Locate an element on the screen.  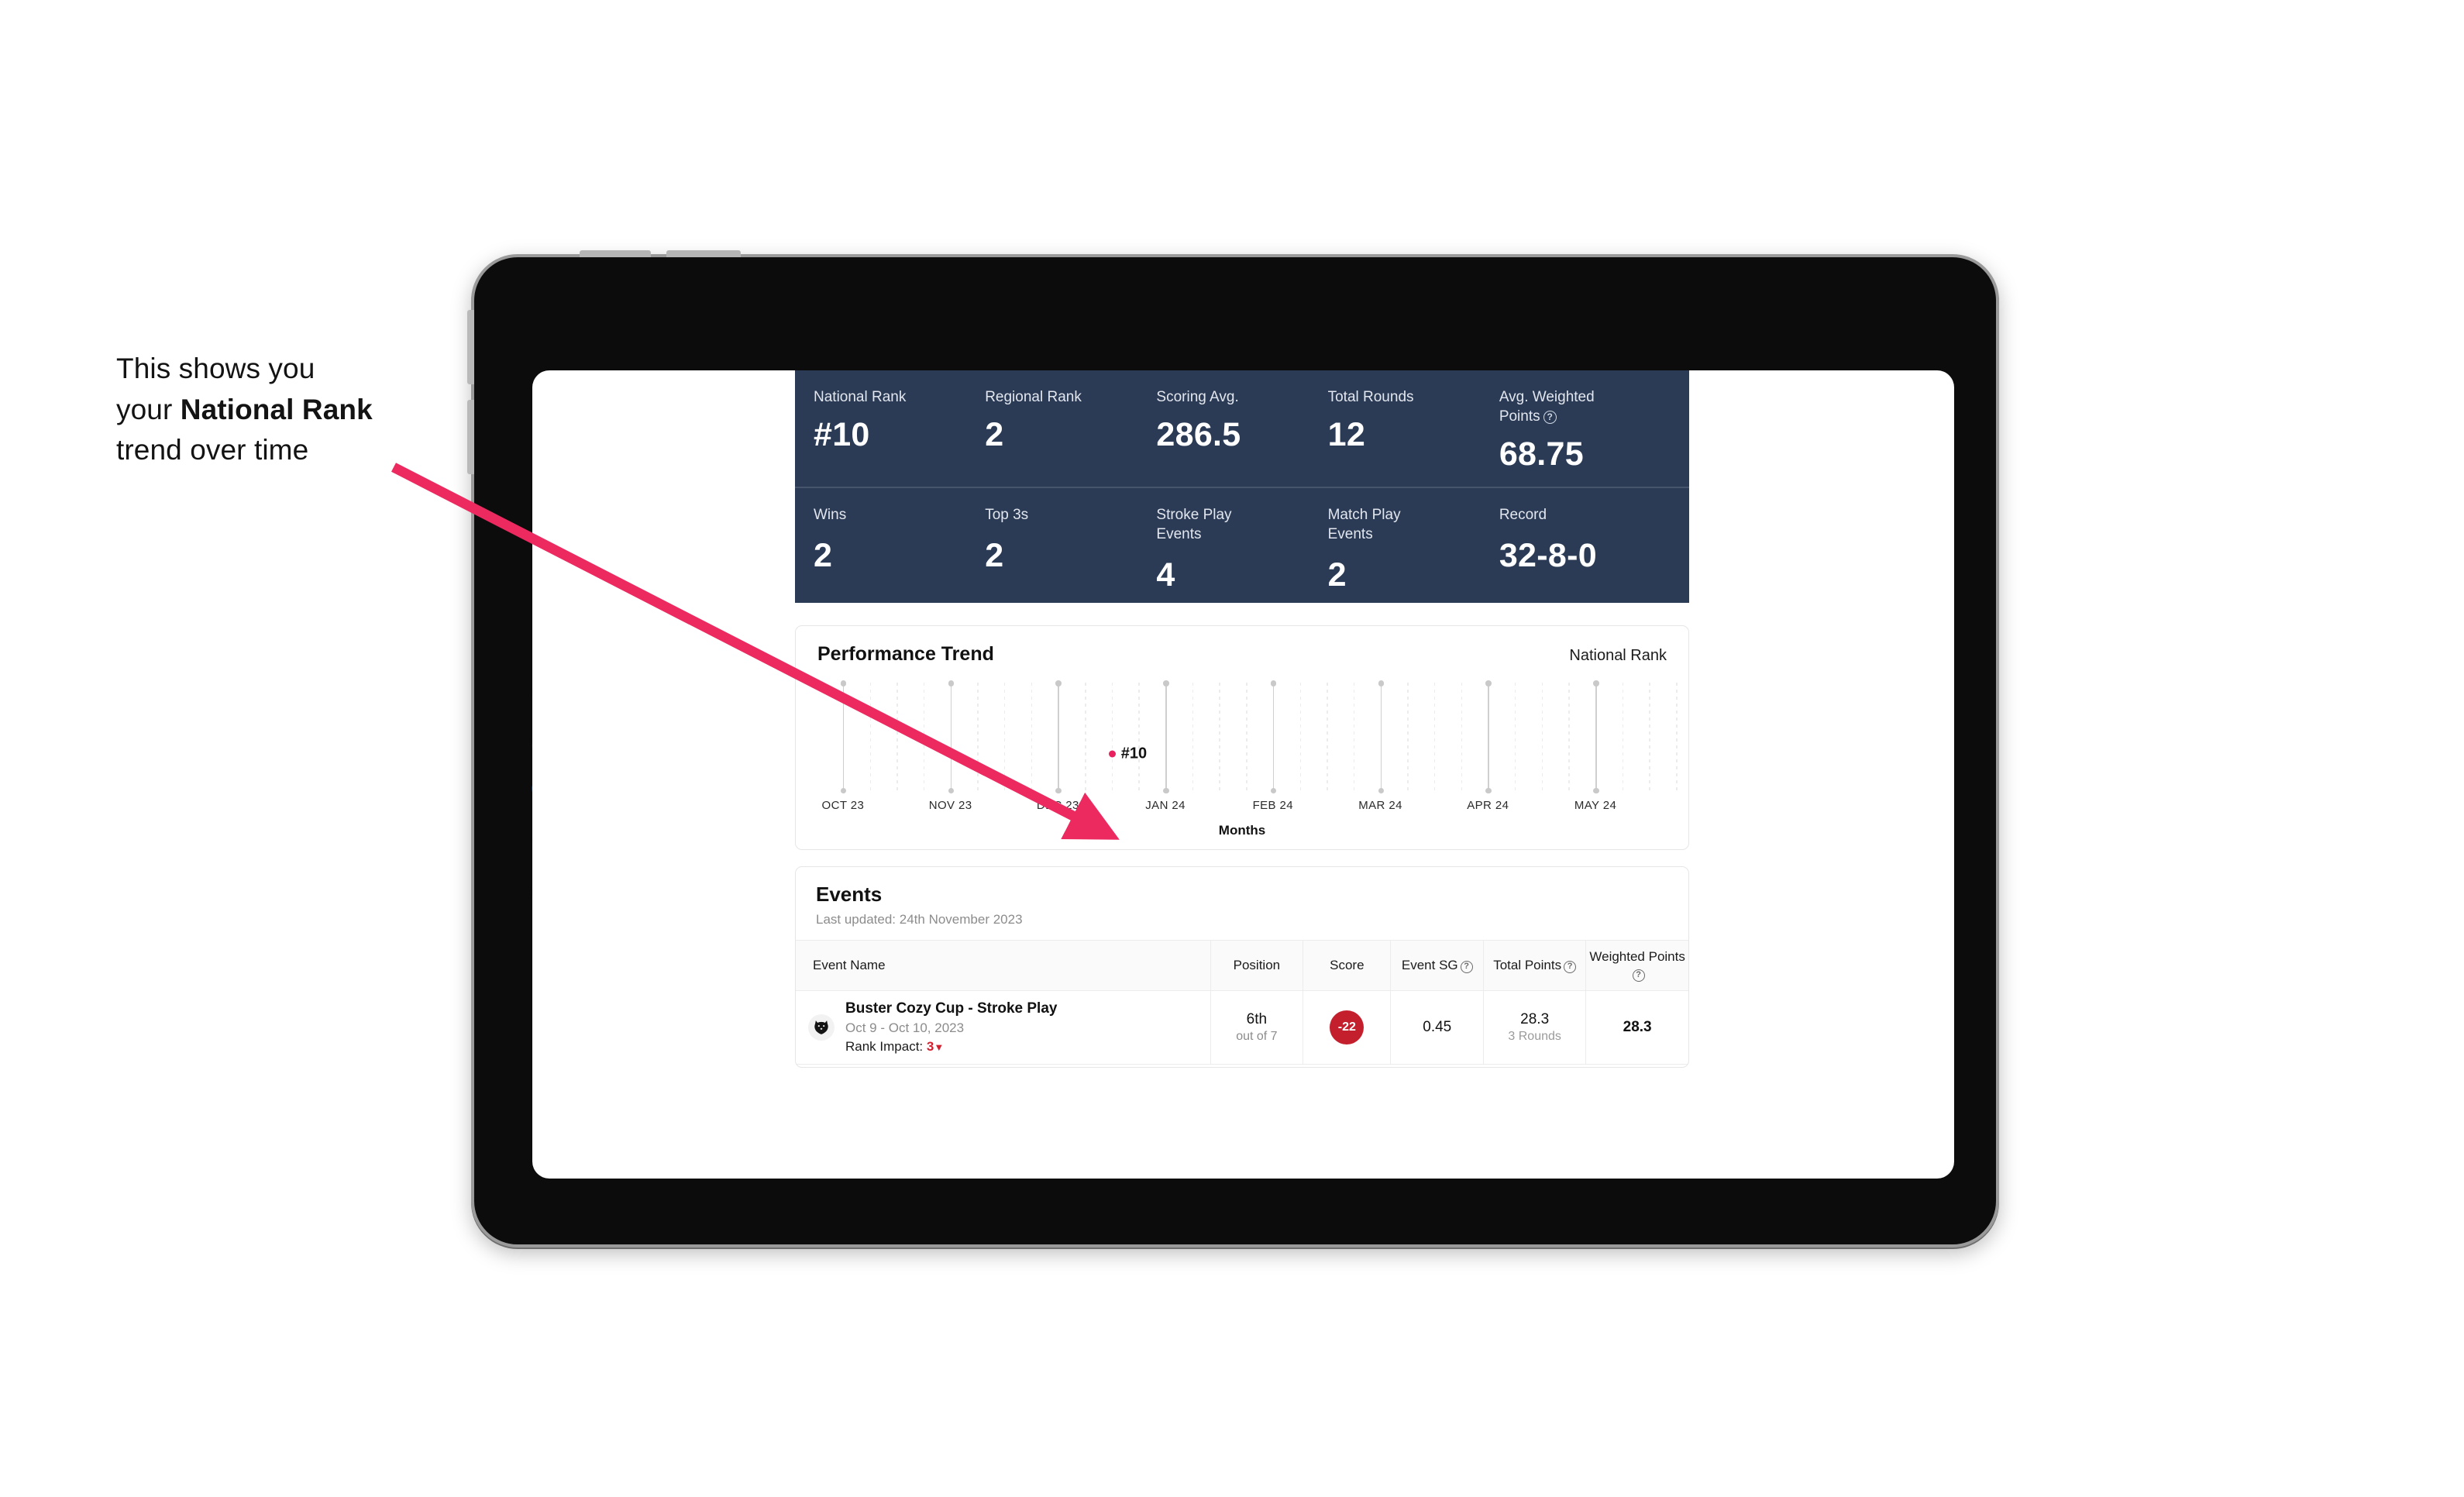
chart-x-tick-label: FEB 24 is located at coordinates (1273, 806).